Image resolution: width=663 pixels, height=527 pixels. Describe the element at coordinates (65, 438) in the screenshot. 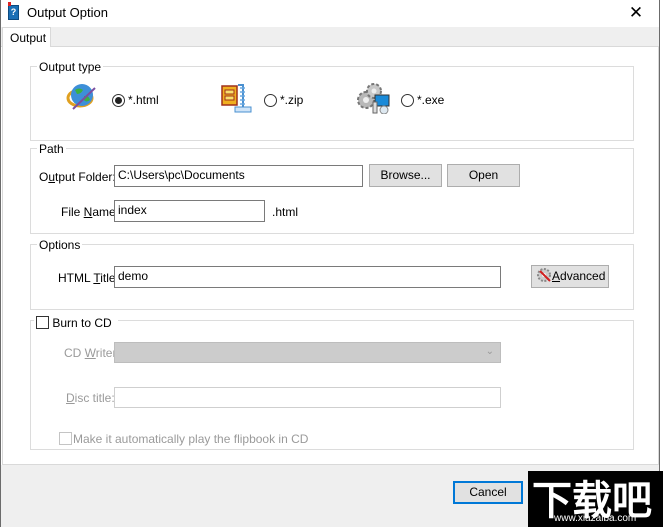

I see `autoplay-checkbox` at that location.